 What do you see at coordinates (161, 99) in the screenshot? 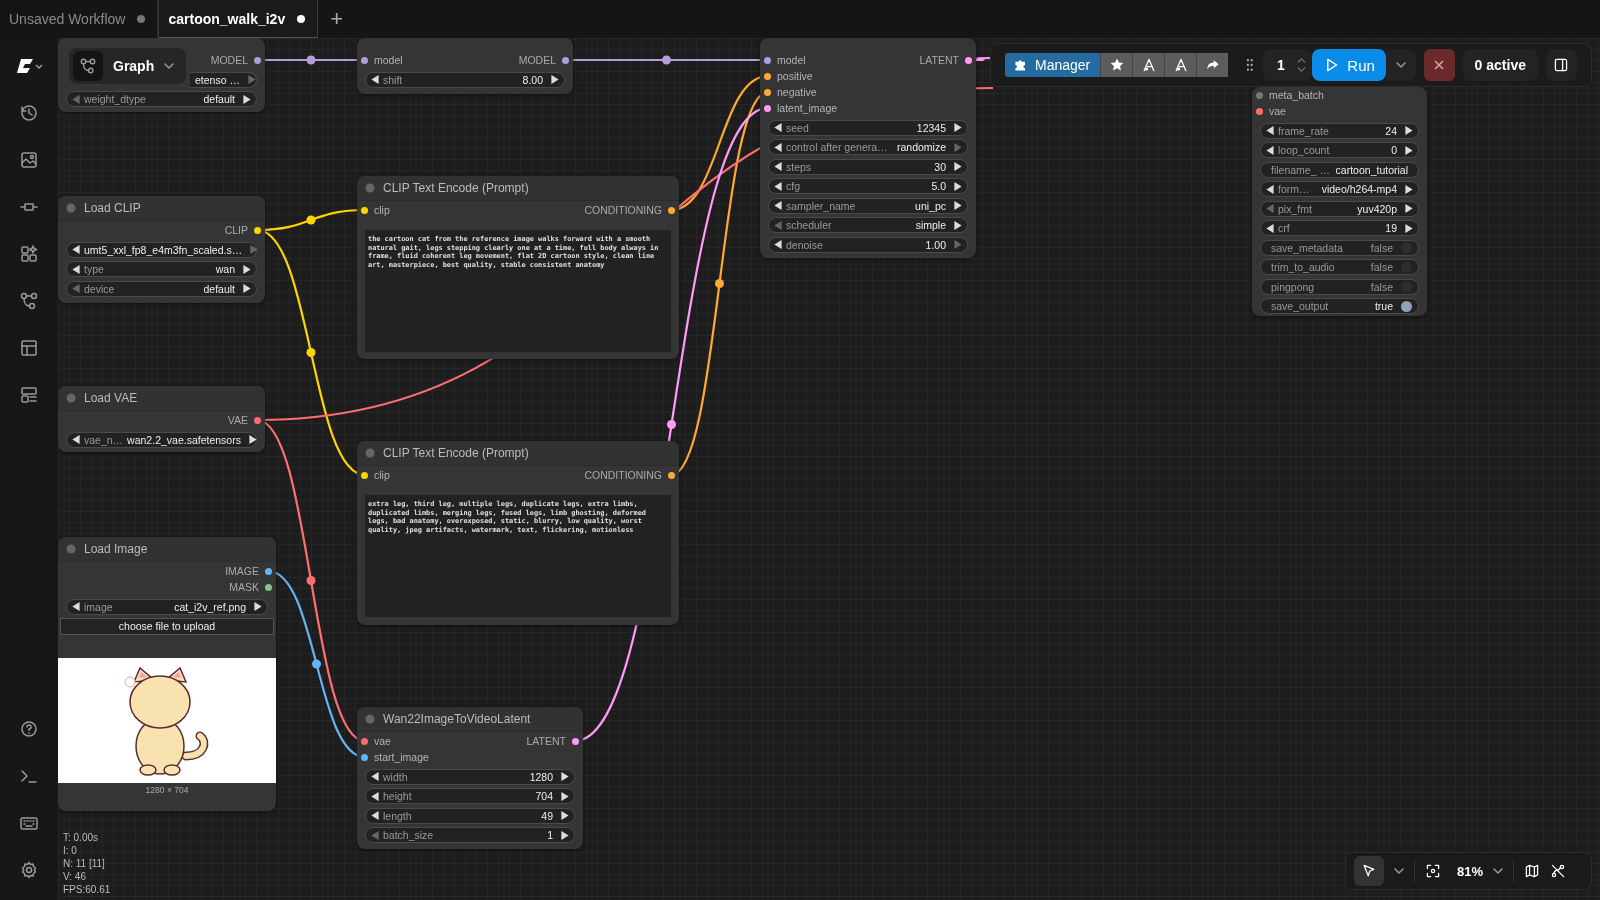
I see `dropdown-field: weight_dtype default` at bounding box center [161, 99].